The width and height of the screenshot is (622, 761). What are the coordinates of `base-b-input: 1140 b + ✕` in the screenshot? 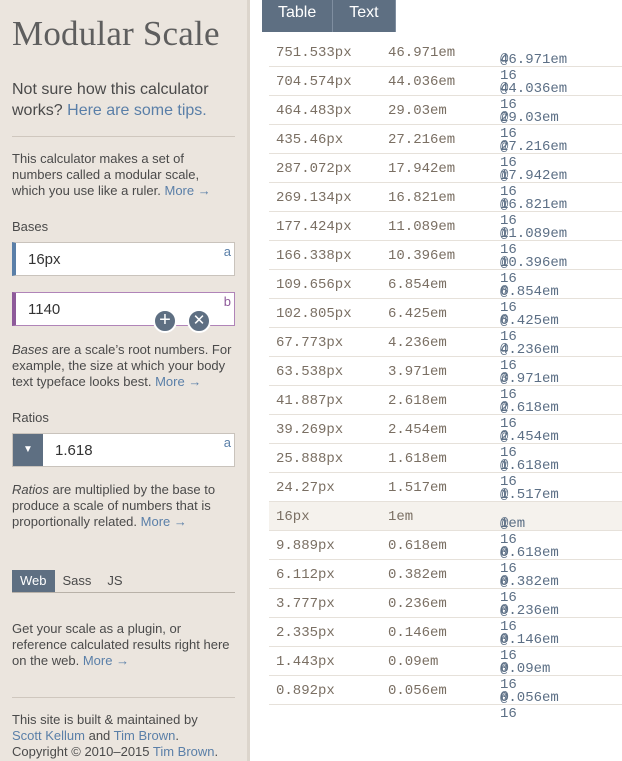 It's located at (123, 312).